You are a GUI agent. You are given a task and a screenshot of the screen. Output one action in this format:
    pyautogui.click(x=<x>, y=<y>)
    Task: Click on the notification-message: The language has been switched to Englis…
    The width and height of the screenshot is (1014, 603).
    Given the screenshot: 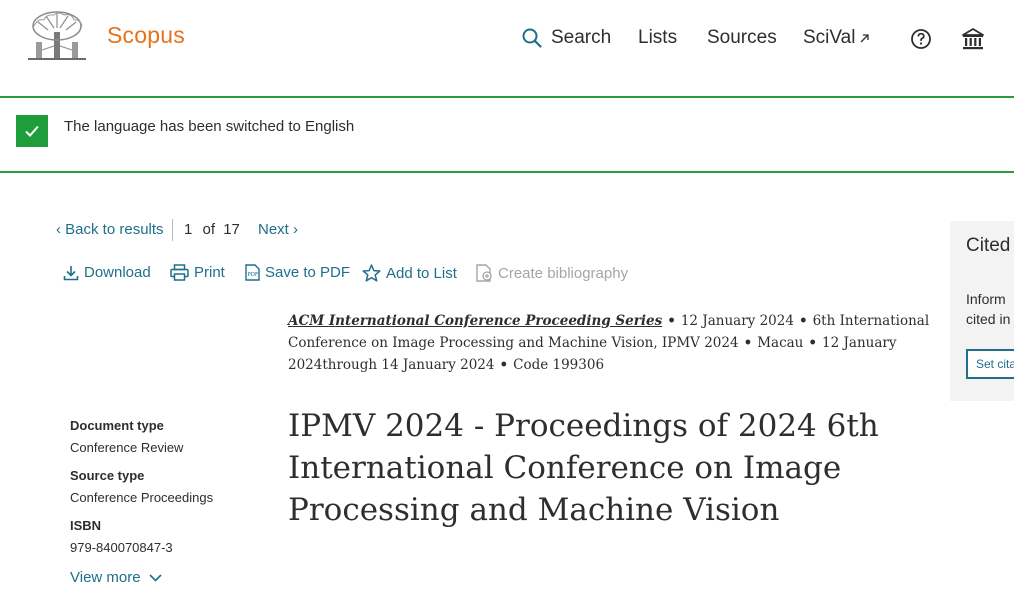 What is the action you would take?
    pyautogui.click(x=209, y=126)
    